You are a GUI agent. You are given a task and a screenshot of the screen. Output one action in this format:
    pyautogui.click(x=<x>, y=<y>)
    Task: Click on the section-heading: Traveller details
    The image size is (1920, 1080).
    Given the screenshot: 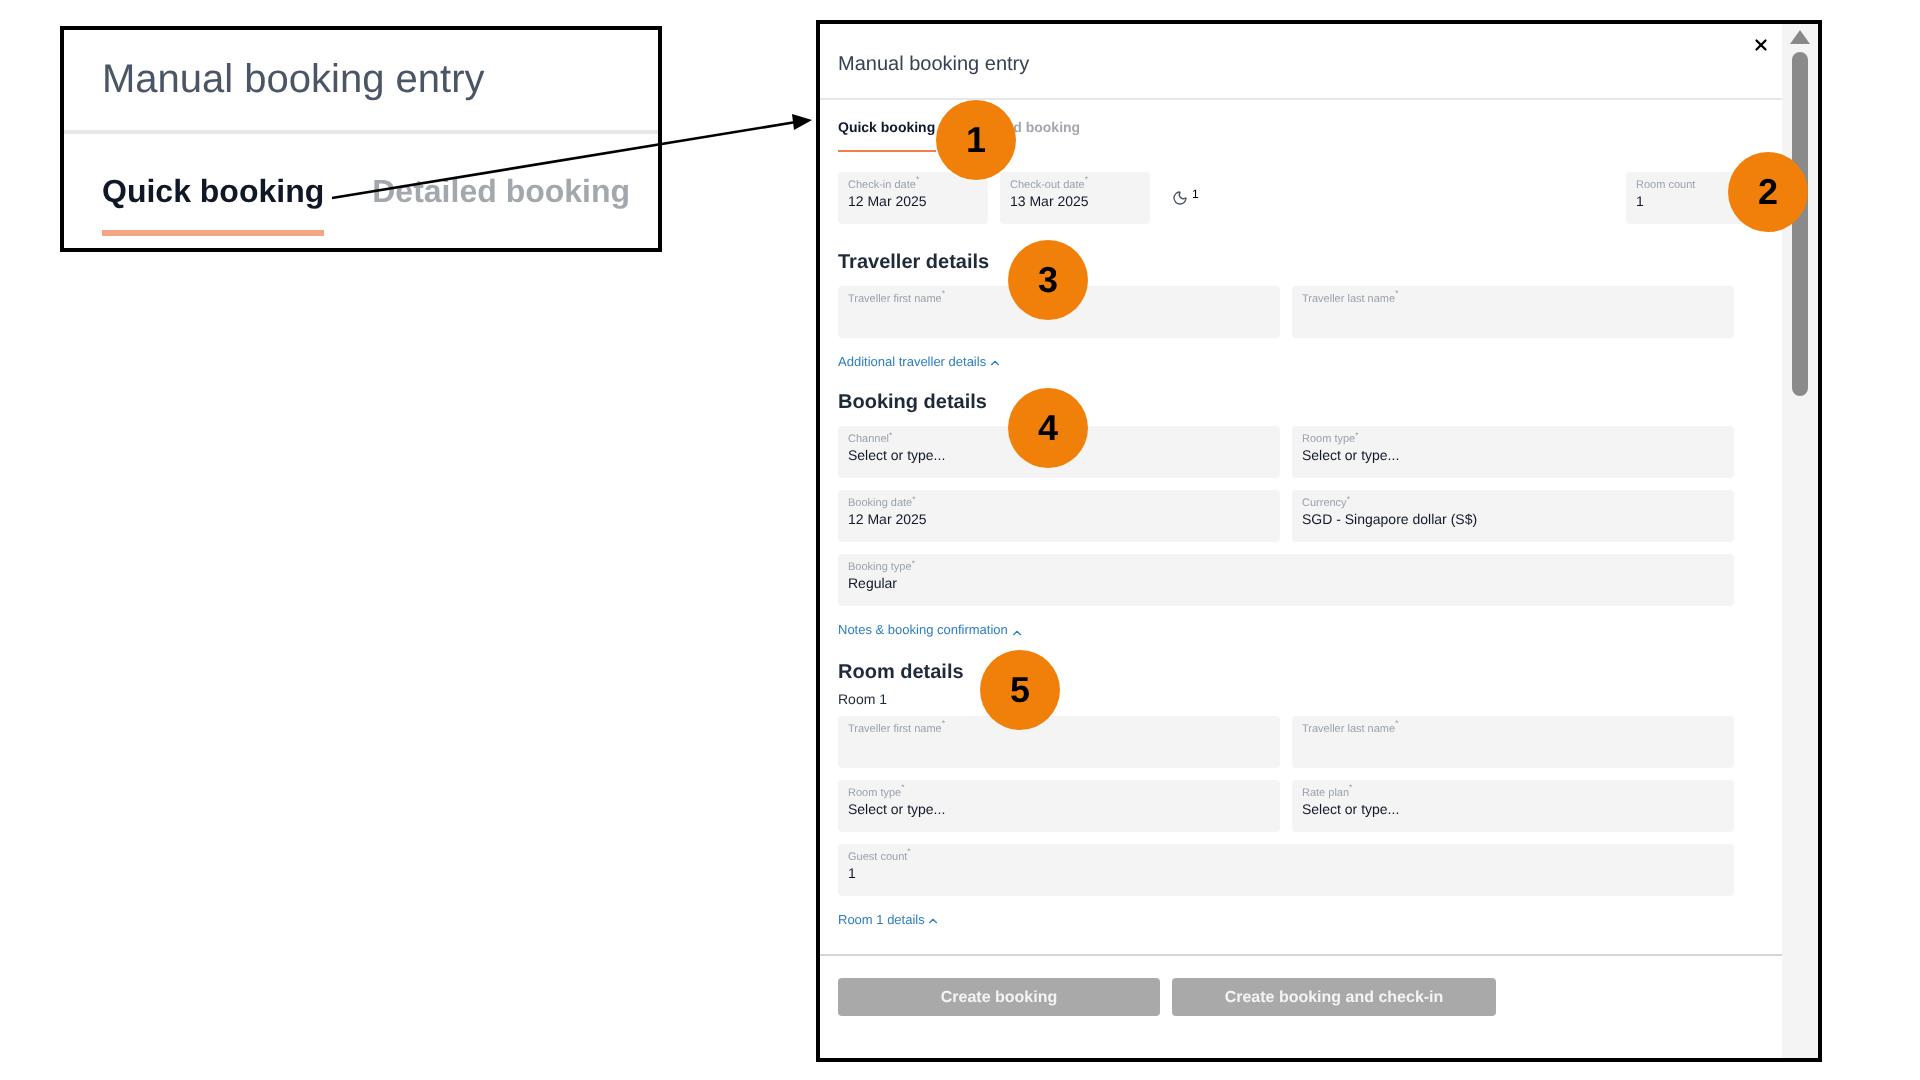 What is the action you would take?
    pyautogui.click(x=915, y=263)
    